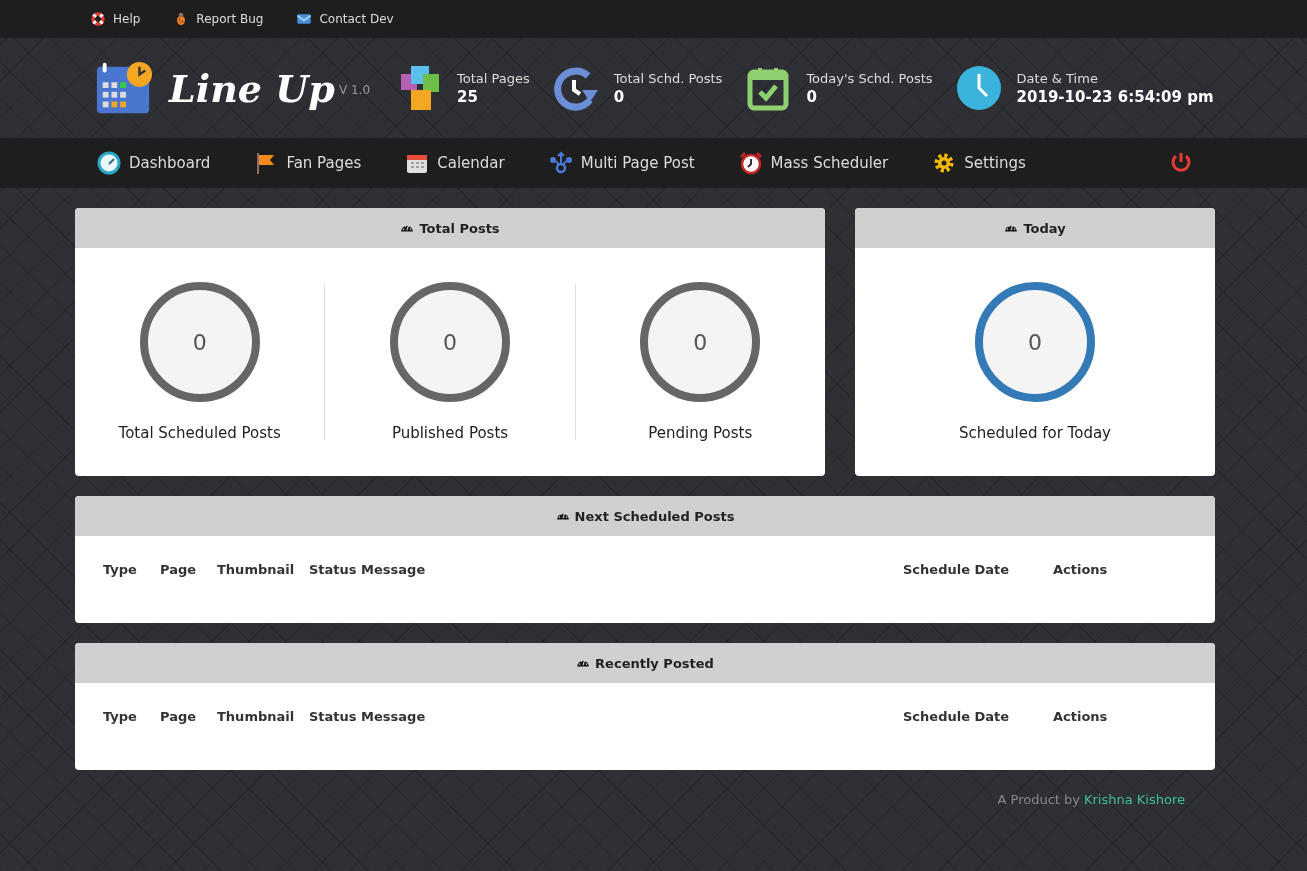 This screenshot has width=1307, height=871. What do you see at coordinates (560, 163) in the screenshot?
I see `network-icon` at bounding box center [560, 163].